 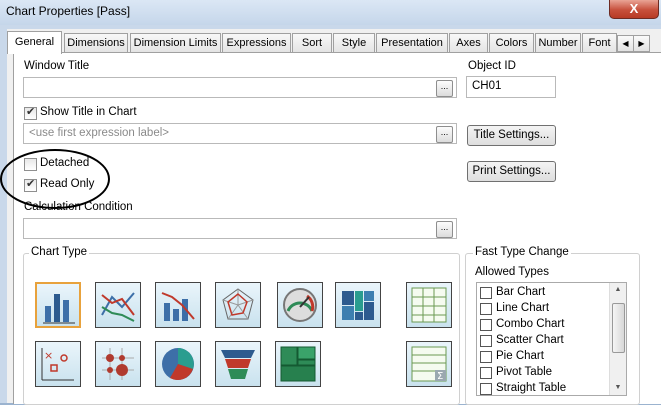 I want to click on list-item: Bar Chart, so click(x=543, y=293).